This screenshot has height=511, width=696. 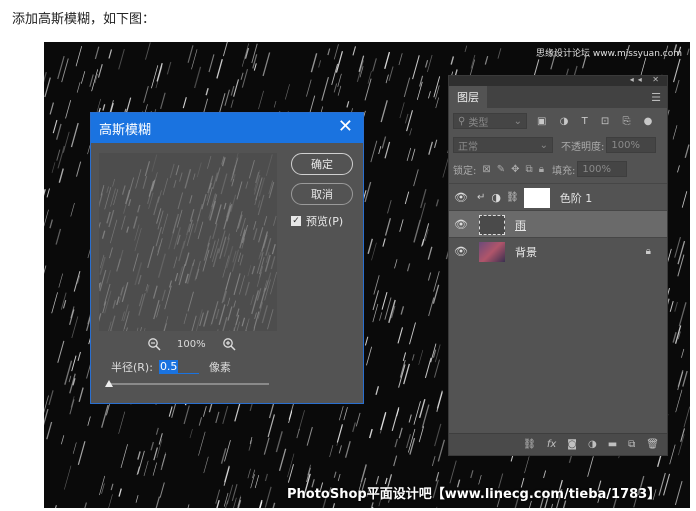 What do you see at coordinates (564, 121) in the screenshot?
I see `adjustment-filter-icon: ◑` at bounding box center [564, 121].